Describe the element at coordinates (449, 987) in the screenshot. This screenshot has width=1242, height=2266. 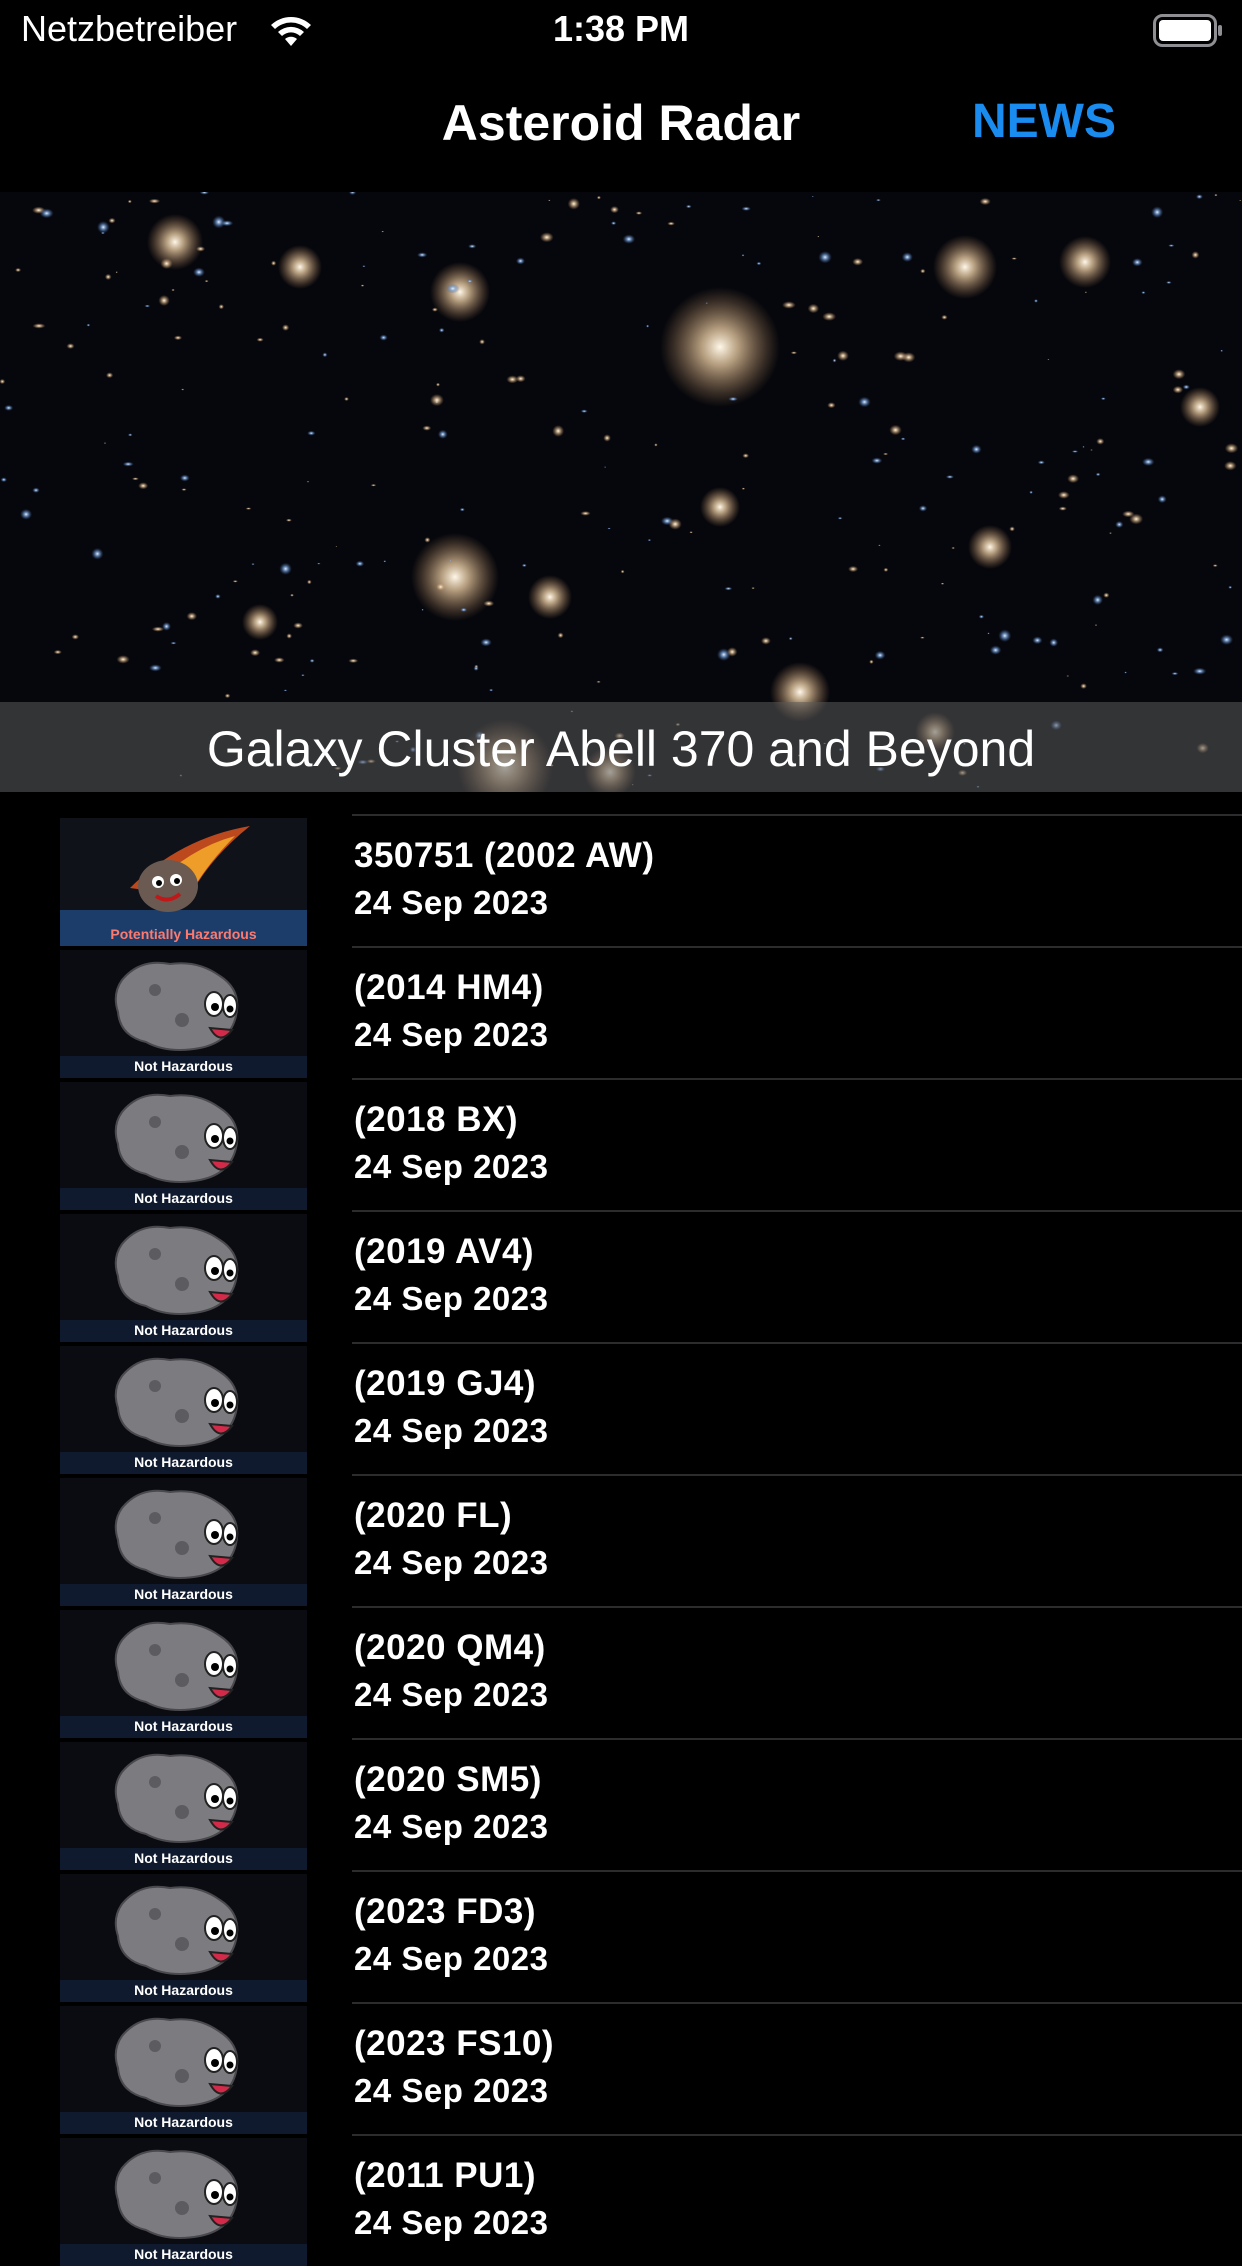
I see `asteroid-name: (2014 HM4)` at that location.